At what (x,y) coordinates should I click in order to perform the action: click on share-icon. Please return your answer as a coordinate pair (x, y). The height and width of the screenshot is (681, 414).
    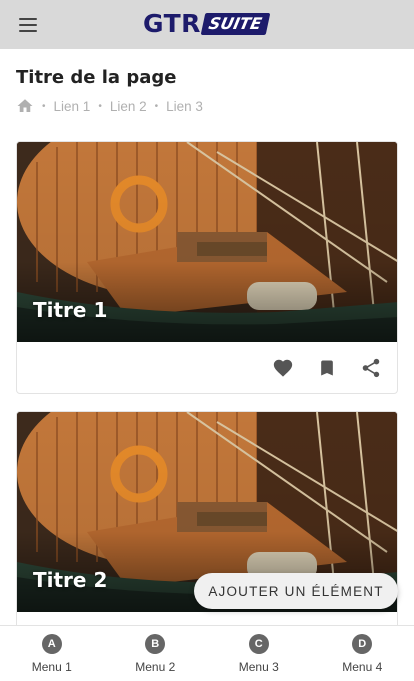
    Looking at the image, I should click on (371, 368).